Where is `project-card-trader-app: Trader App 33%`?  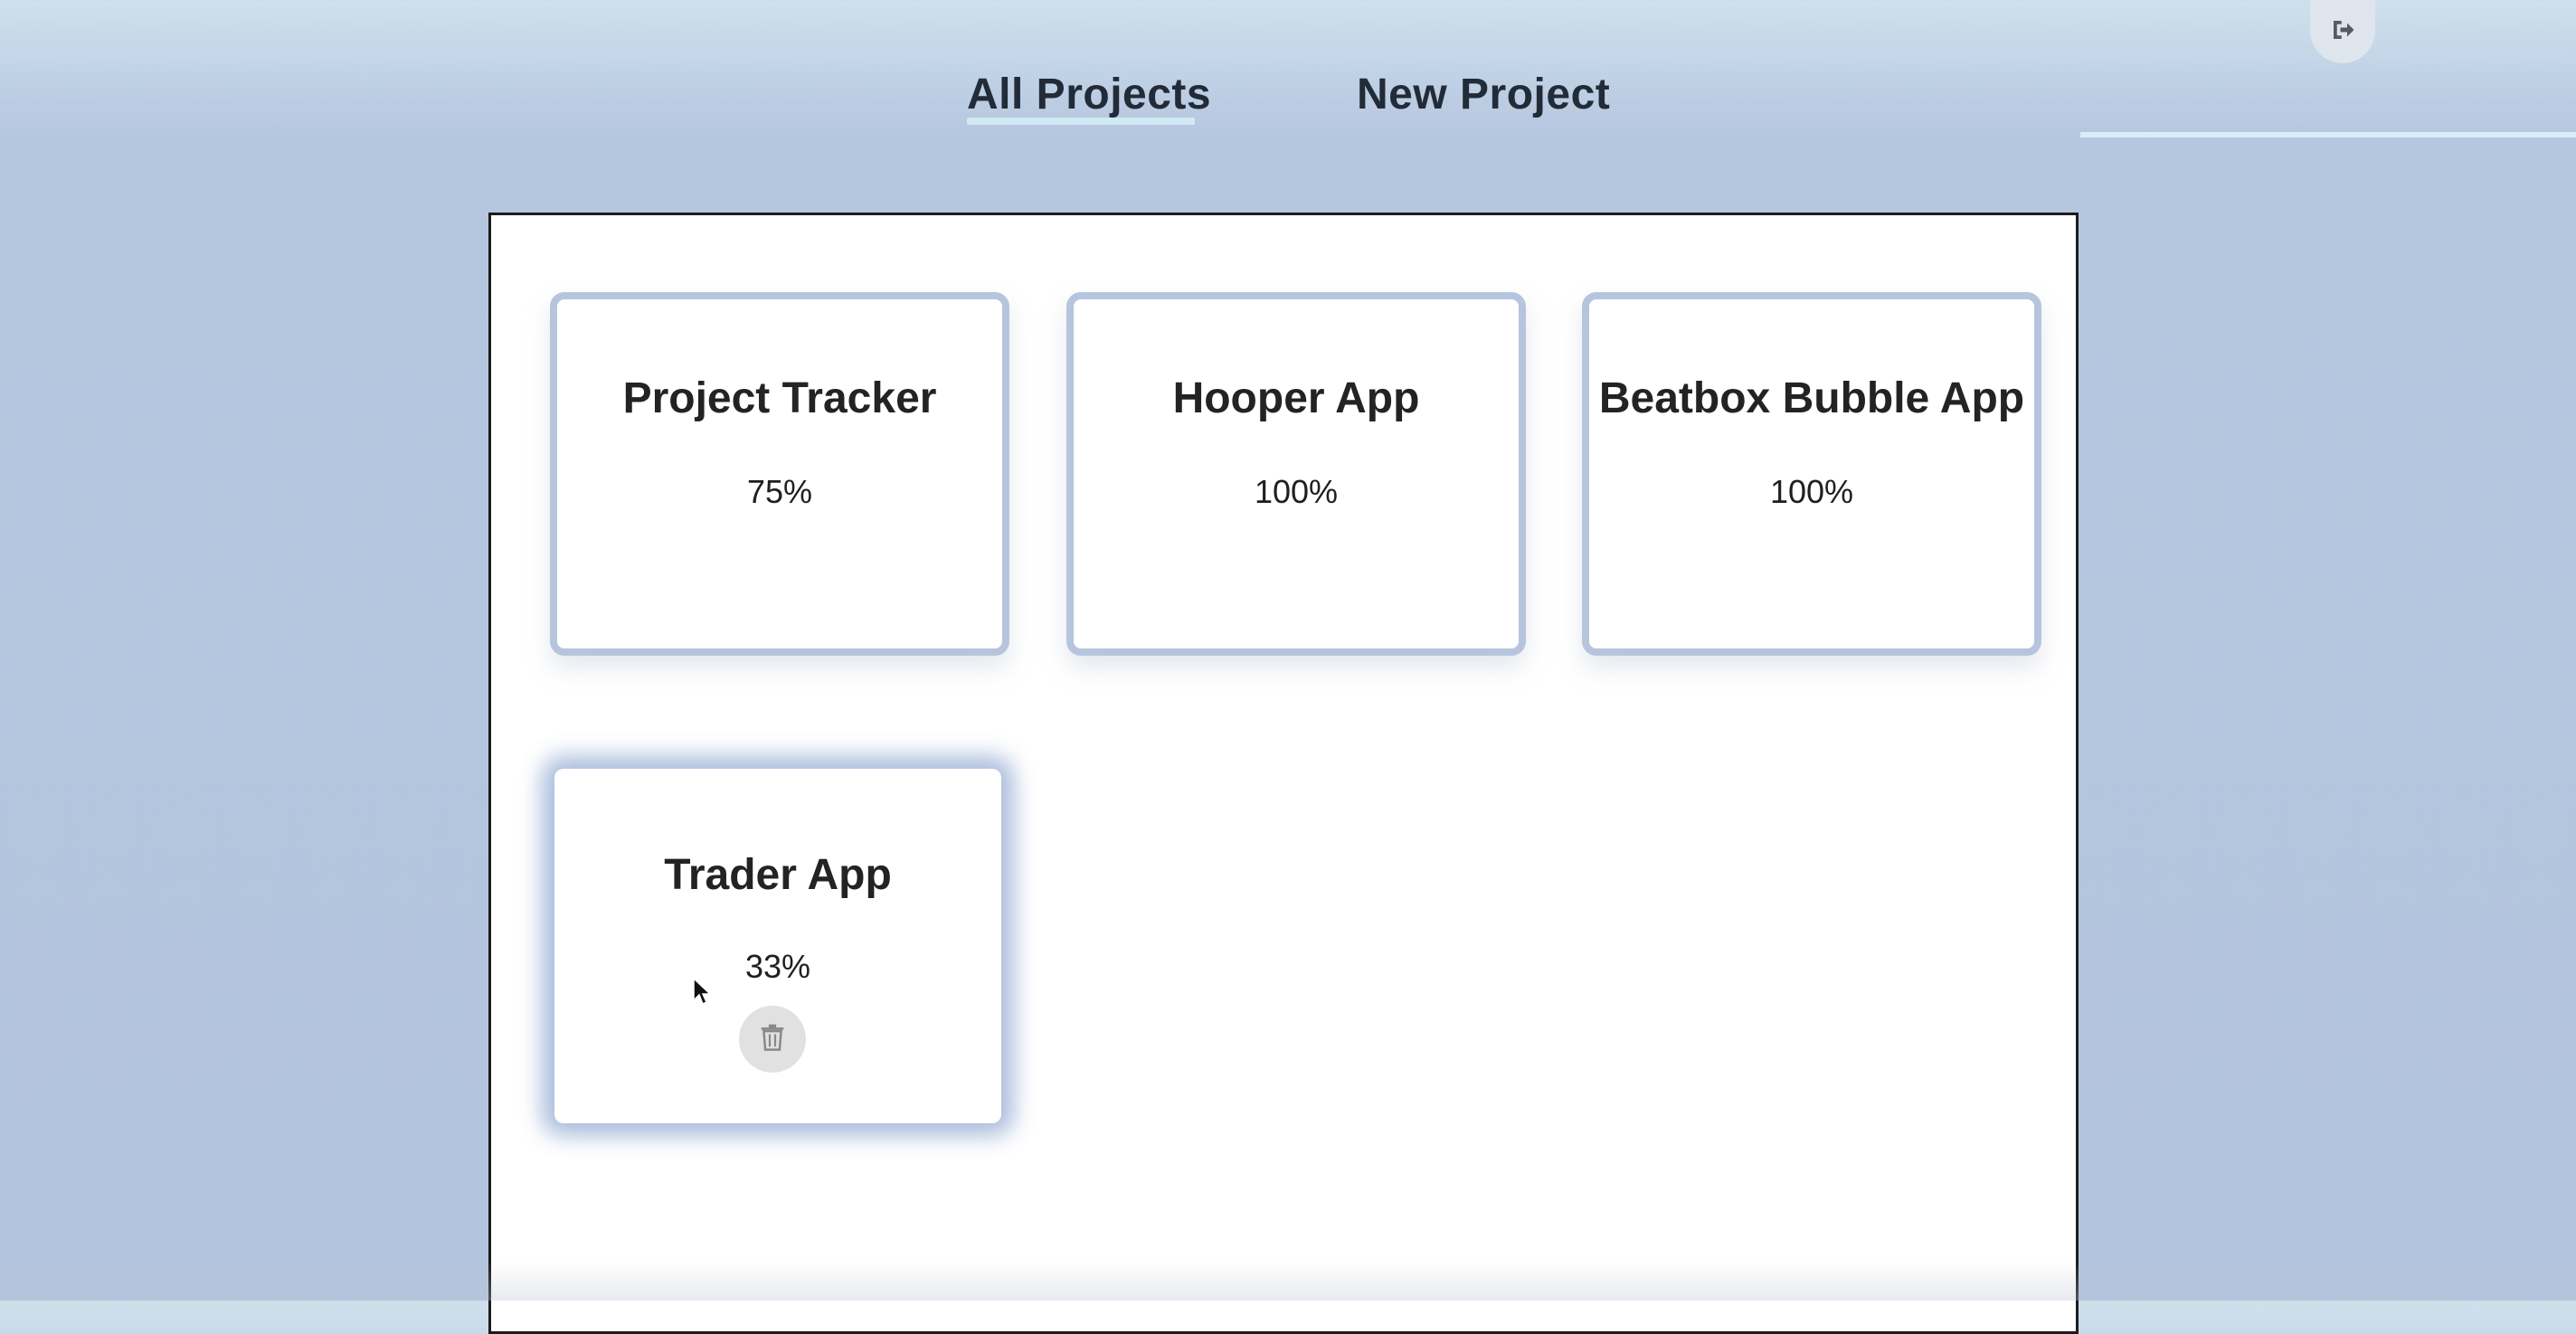 project-card-trader-app: Trader App 33% is located at coordinates (777, 946).